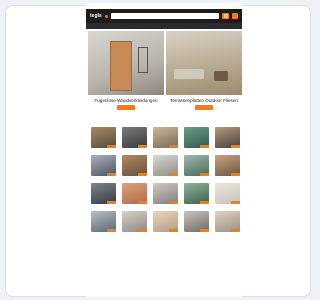 This screenshot has width=320, height=300. Describe the element at coordinates (225, 16) in the screenshot. I see `search-button` at that location.